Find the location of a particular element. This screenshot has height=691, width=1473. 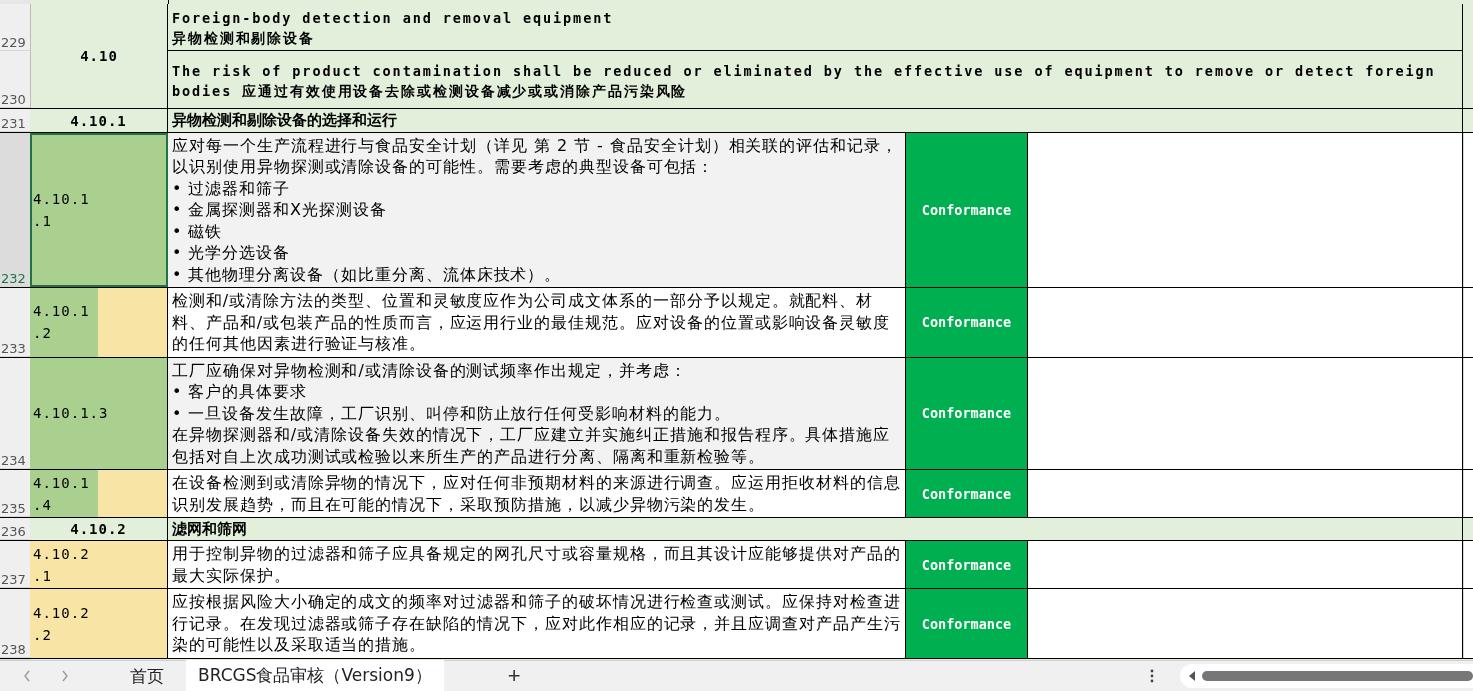

requirement-text: 用于控制异物的过滤器和筛子应具备规定的网孔尺寸或容量规格，而且其设计应能够提供对产品的最大实际保护。 is located at coordinates (536, 565).